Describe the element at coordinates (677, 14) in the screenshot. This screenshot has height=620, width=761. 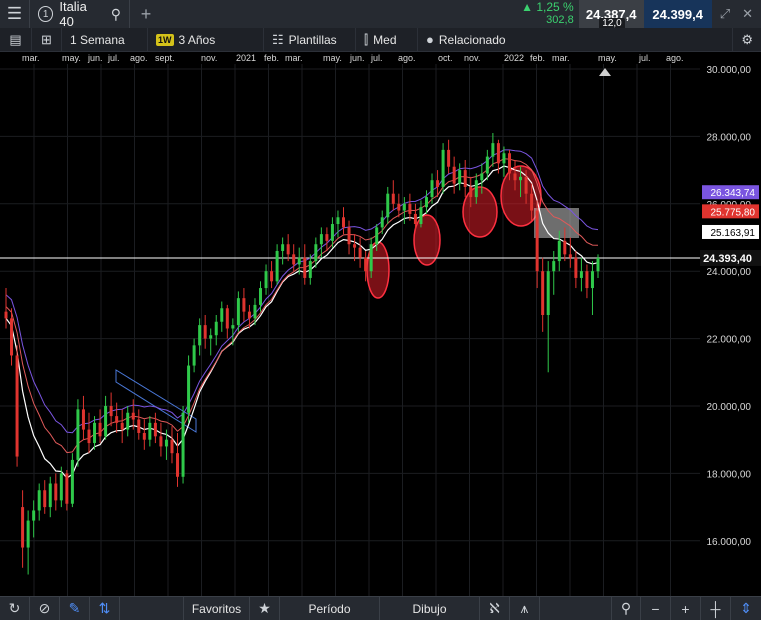
I see `buy-price-button: 24.399,4` at that location.